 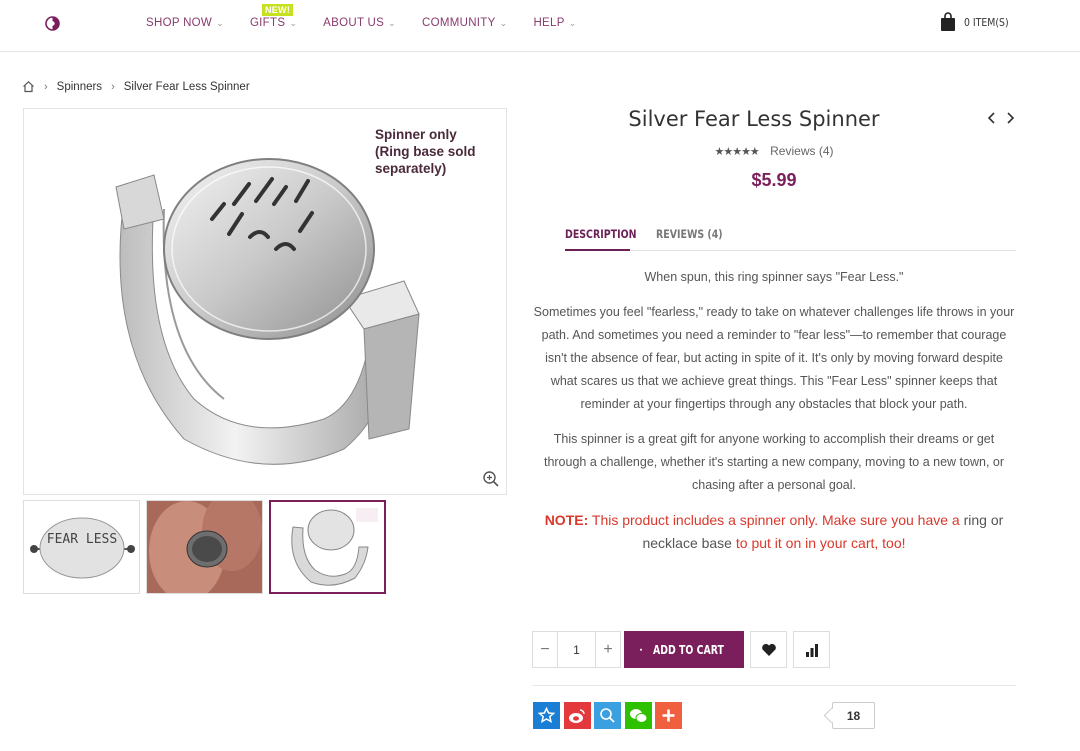 I want to click on star-rating-icon: ★★★★★, so click(x=736, y=152).